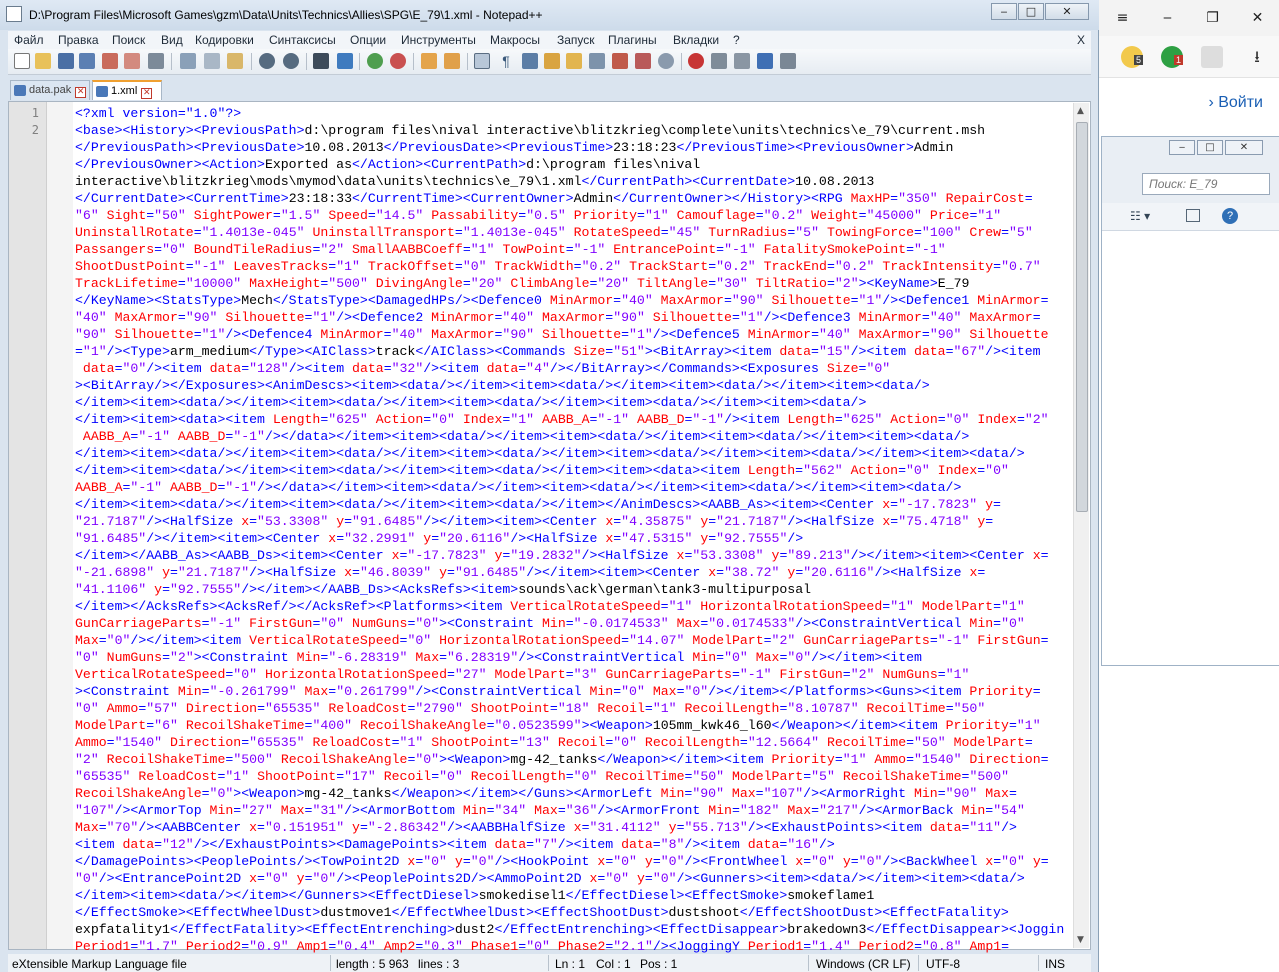  I want to click on browser-restore-button: ❐, so click(1212, 18).